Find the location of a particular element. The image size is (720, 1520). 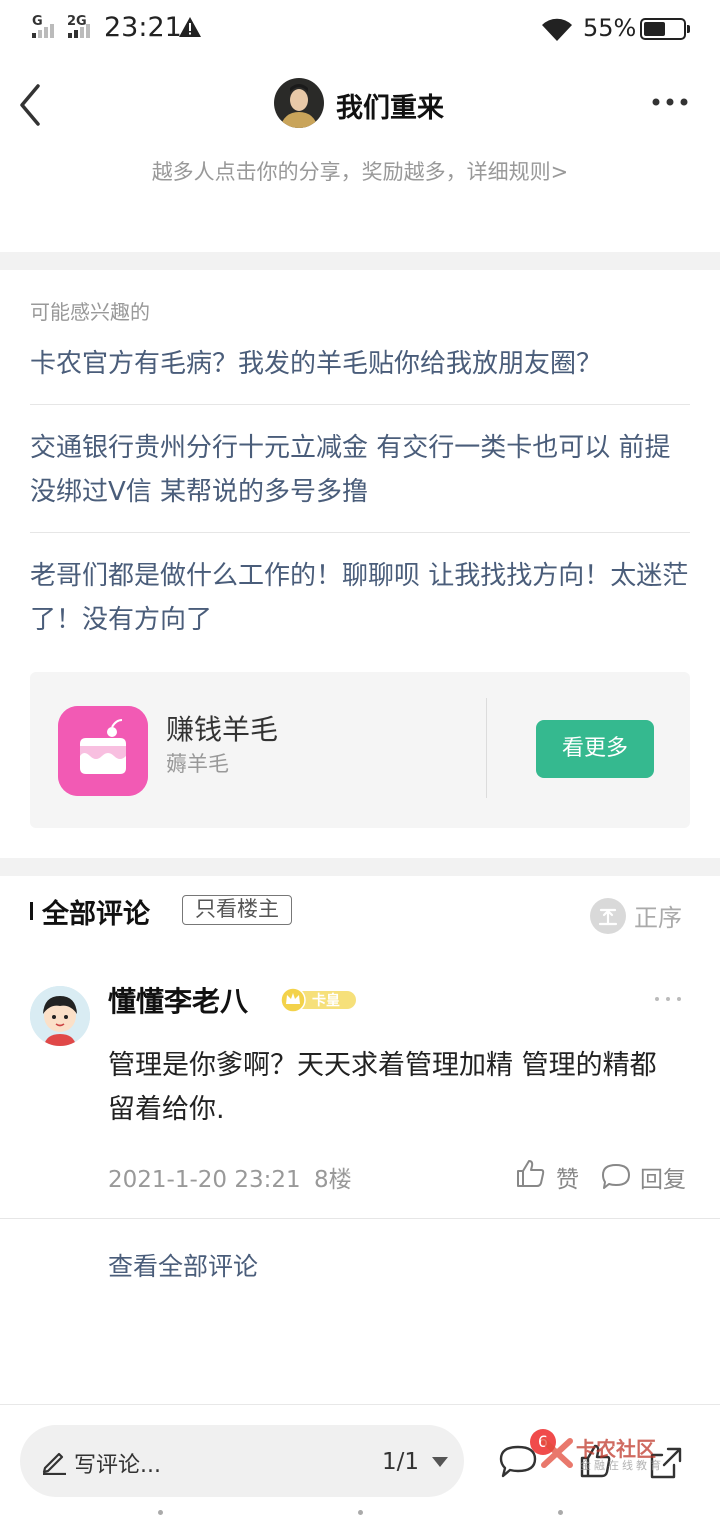

see-more-button: 看更多 is located at coordinates (595, 749).